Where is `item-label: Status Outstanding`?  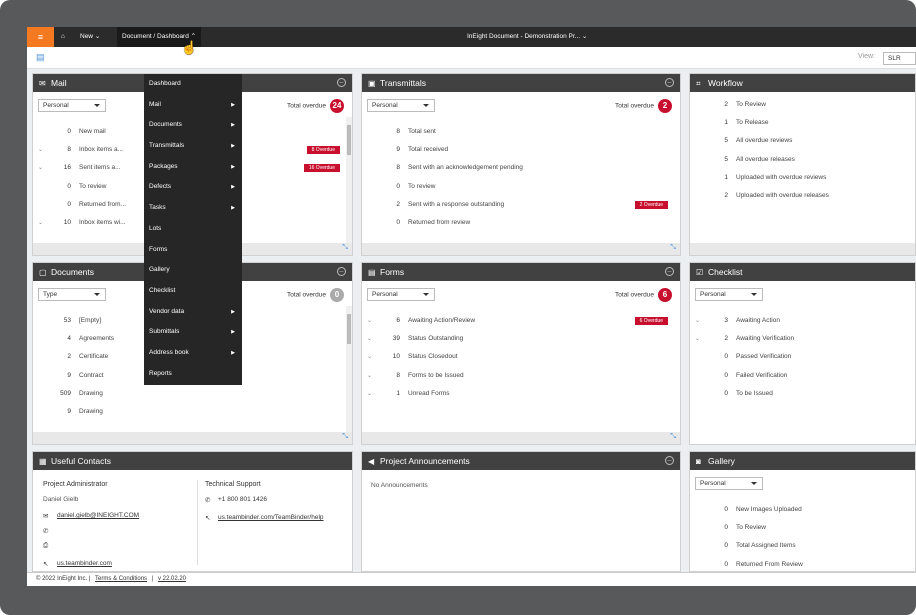 item-label: Status Outstanding is located at coordinates (435, 339).